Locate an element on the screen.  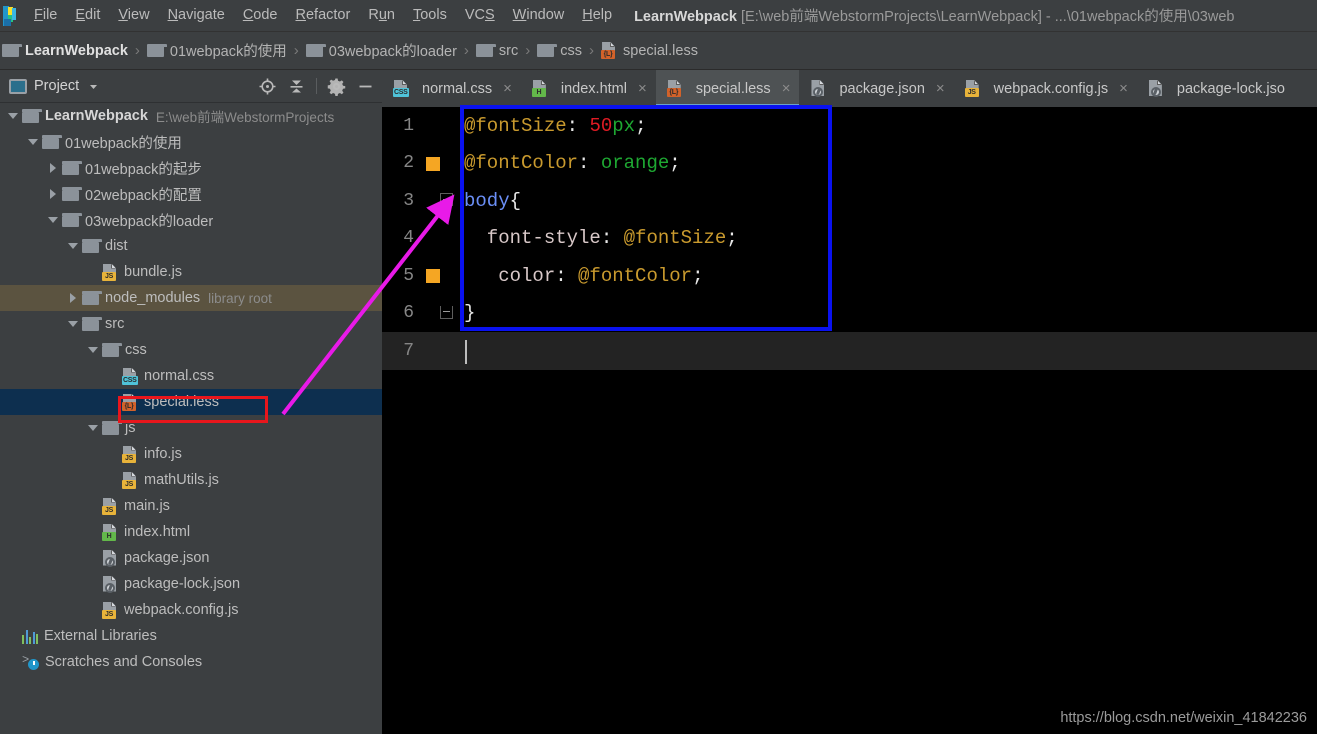
tree-item-src: src is located at coordinates (191, 324).